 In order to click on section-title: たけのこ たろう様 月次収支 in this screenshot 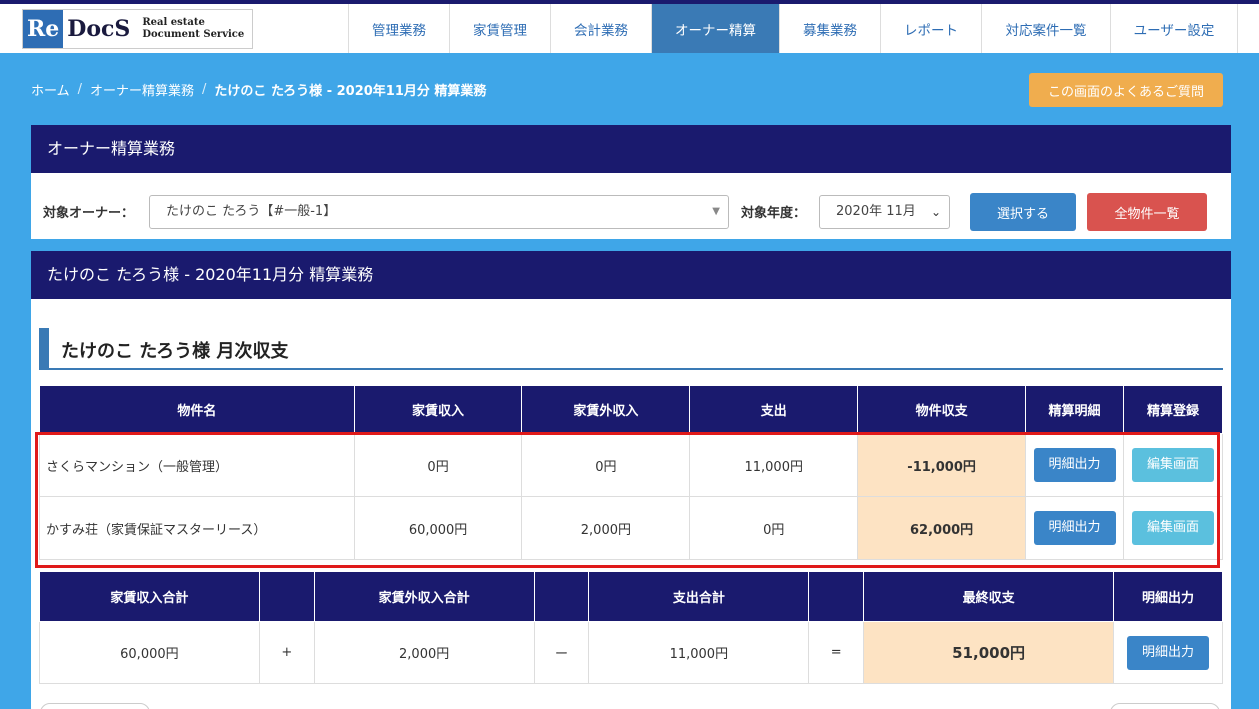, I will do `click(631, 349)`.